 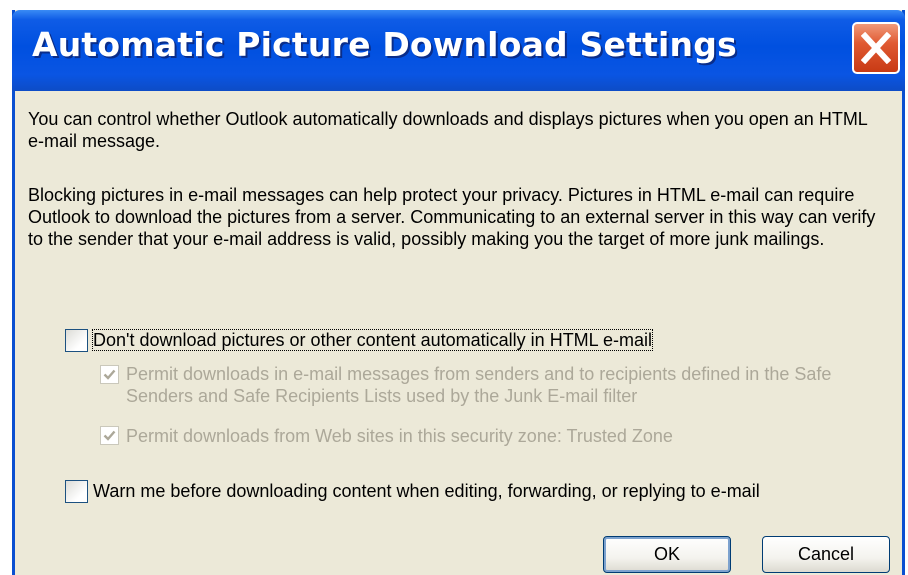 I want to click on permit-safe-senders-checkbox, so click(x=109, y=374).